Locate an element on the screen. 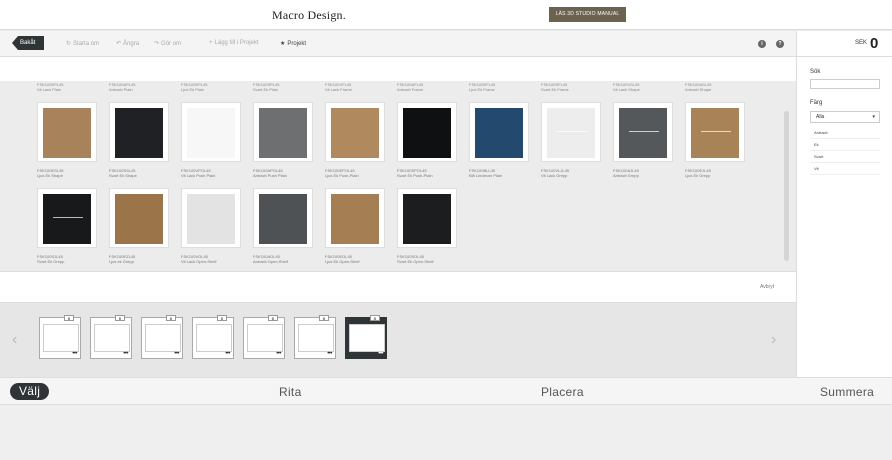  color-label: Färg is located at coordinates (816, 103).